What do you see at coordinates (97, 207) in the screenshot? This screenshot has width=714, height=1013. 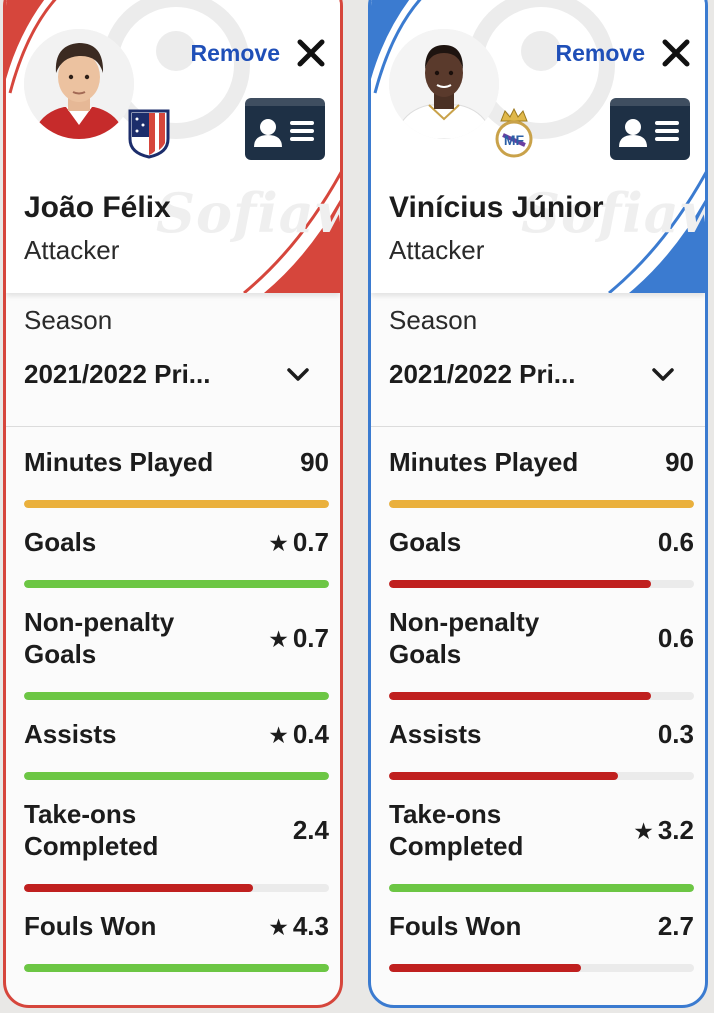 I see `player-name: João Félix` at bounding box center [97, 207].